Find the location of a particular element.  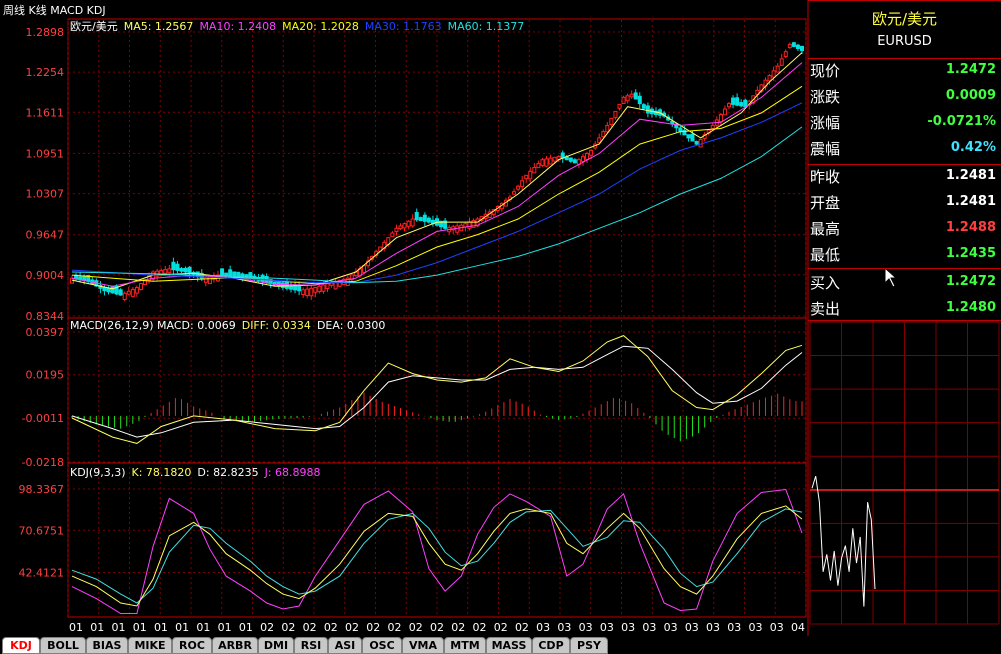

y-tick-label: 0.9647 is located at coordinates (45, 235).